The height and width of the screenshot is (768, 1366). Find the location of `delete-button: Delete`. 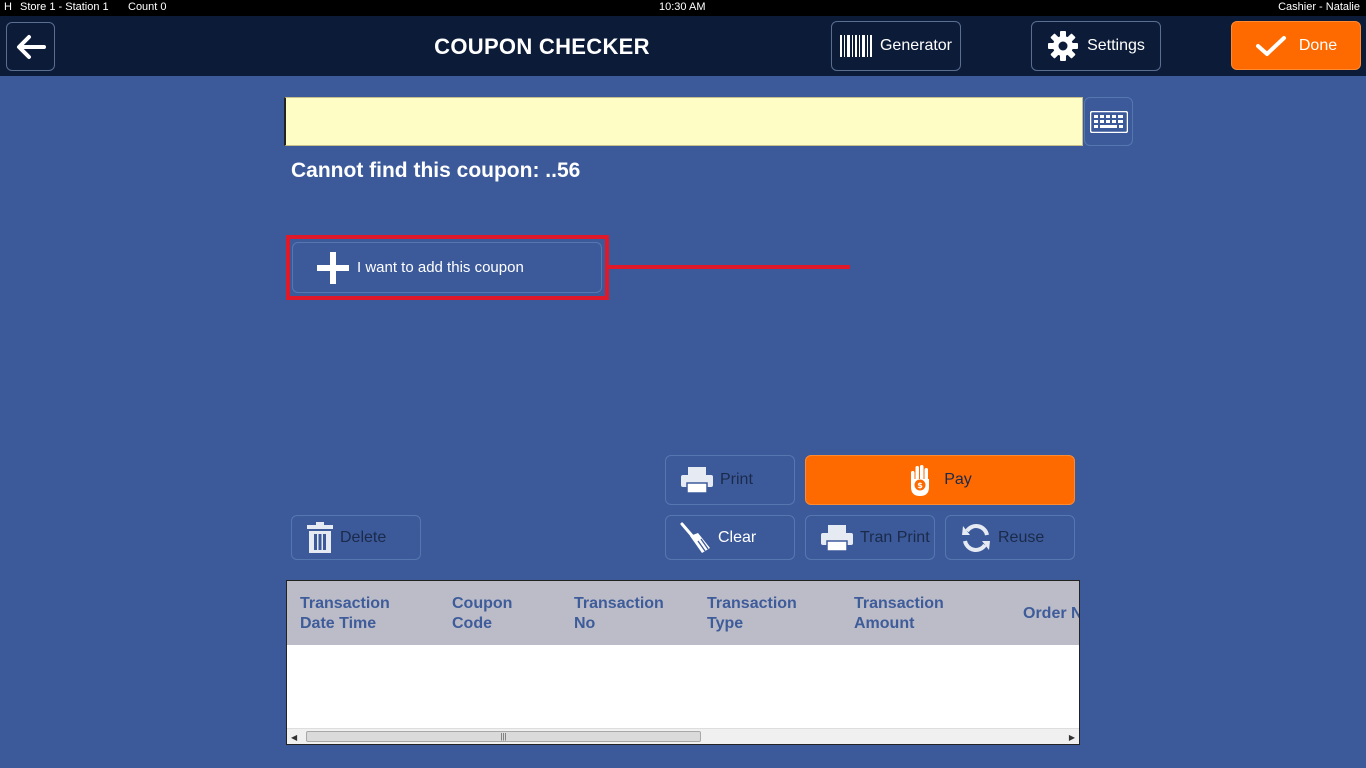

delete-button: Delete is located at coordinates (356, 537).